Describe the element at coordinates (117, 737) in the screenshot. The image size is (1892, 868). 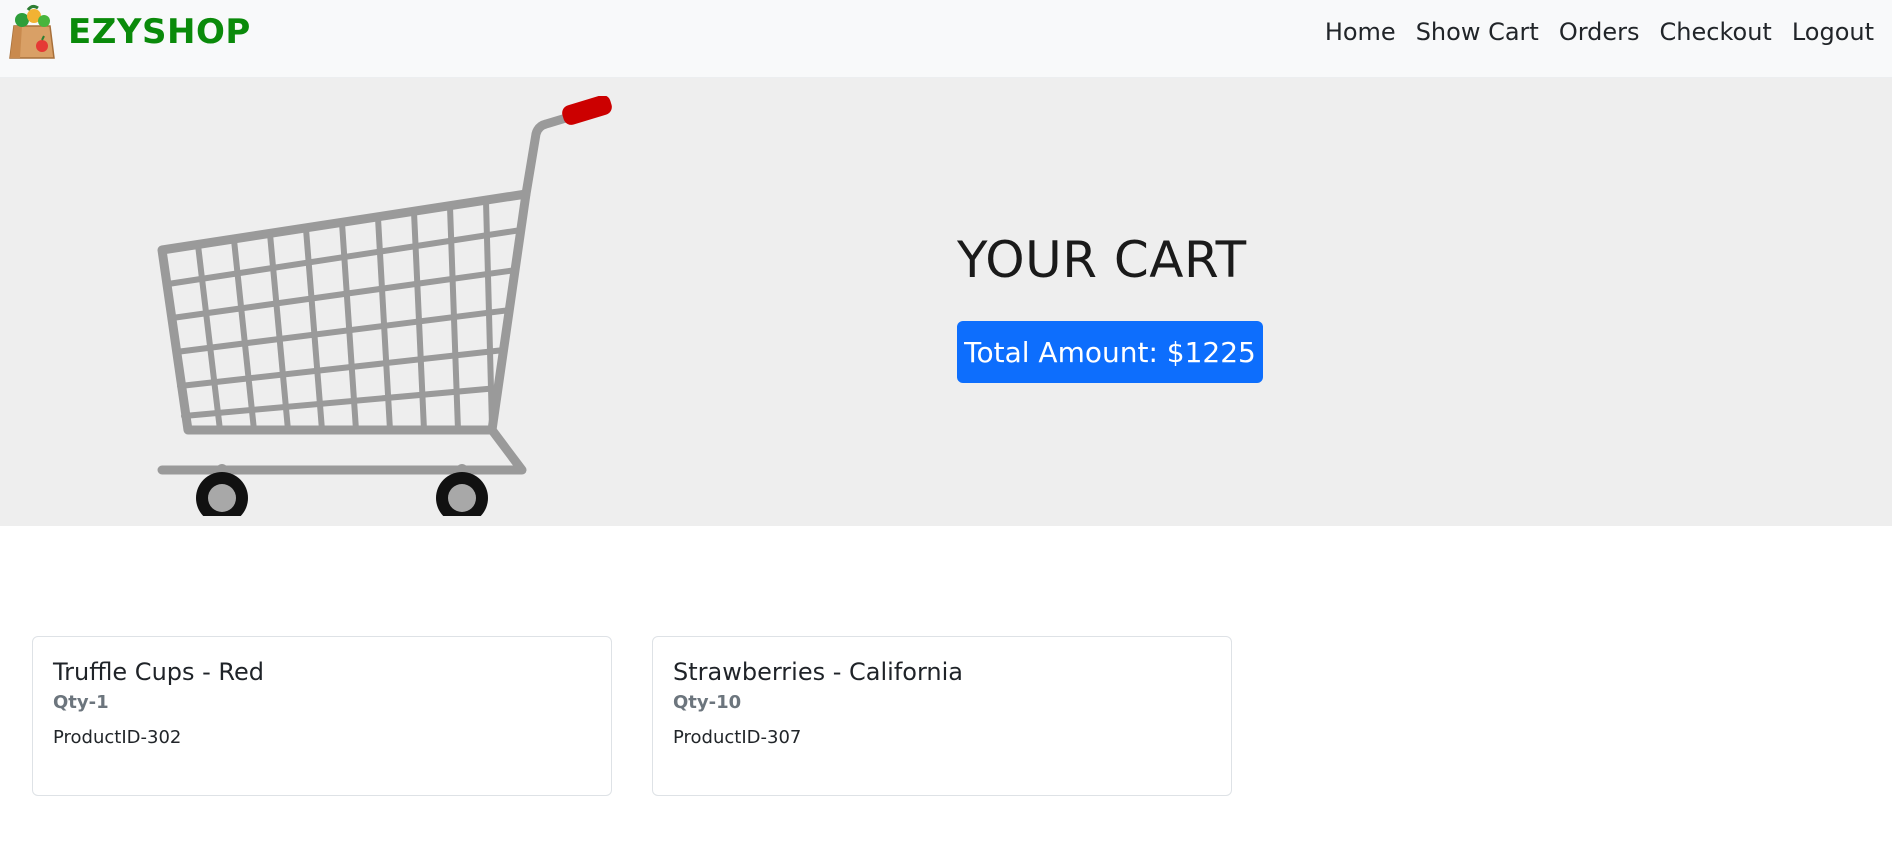
I see `cart-item-product-id: ProductID-302` at that location.